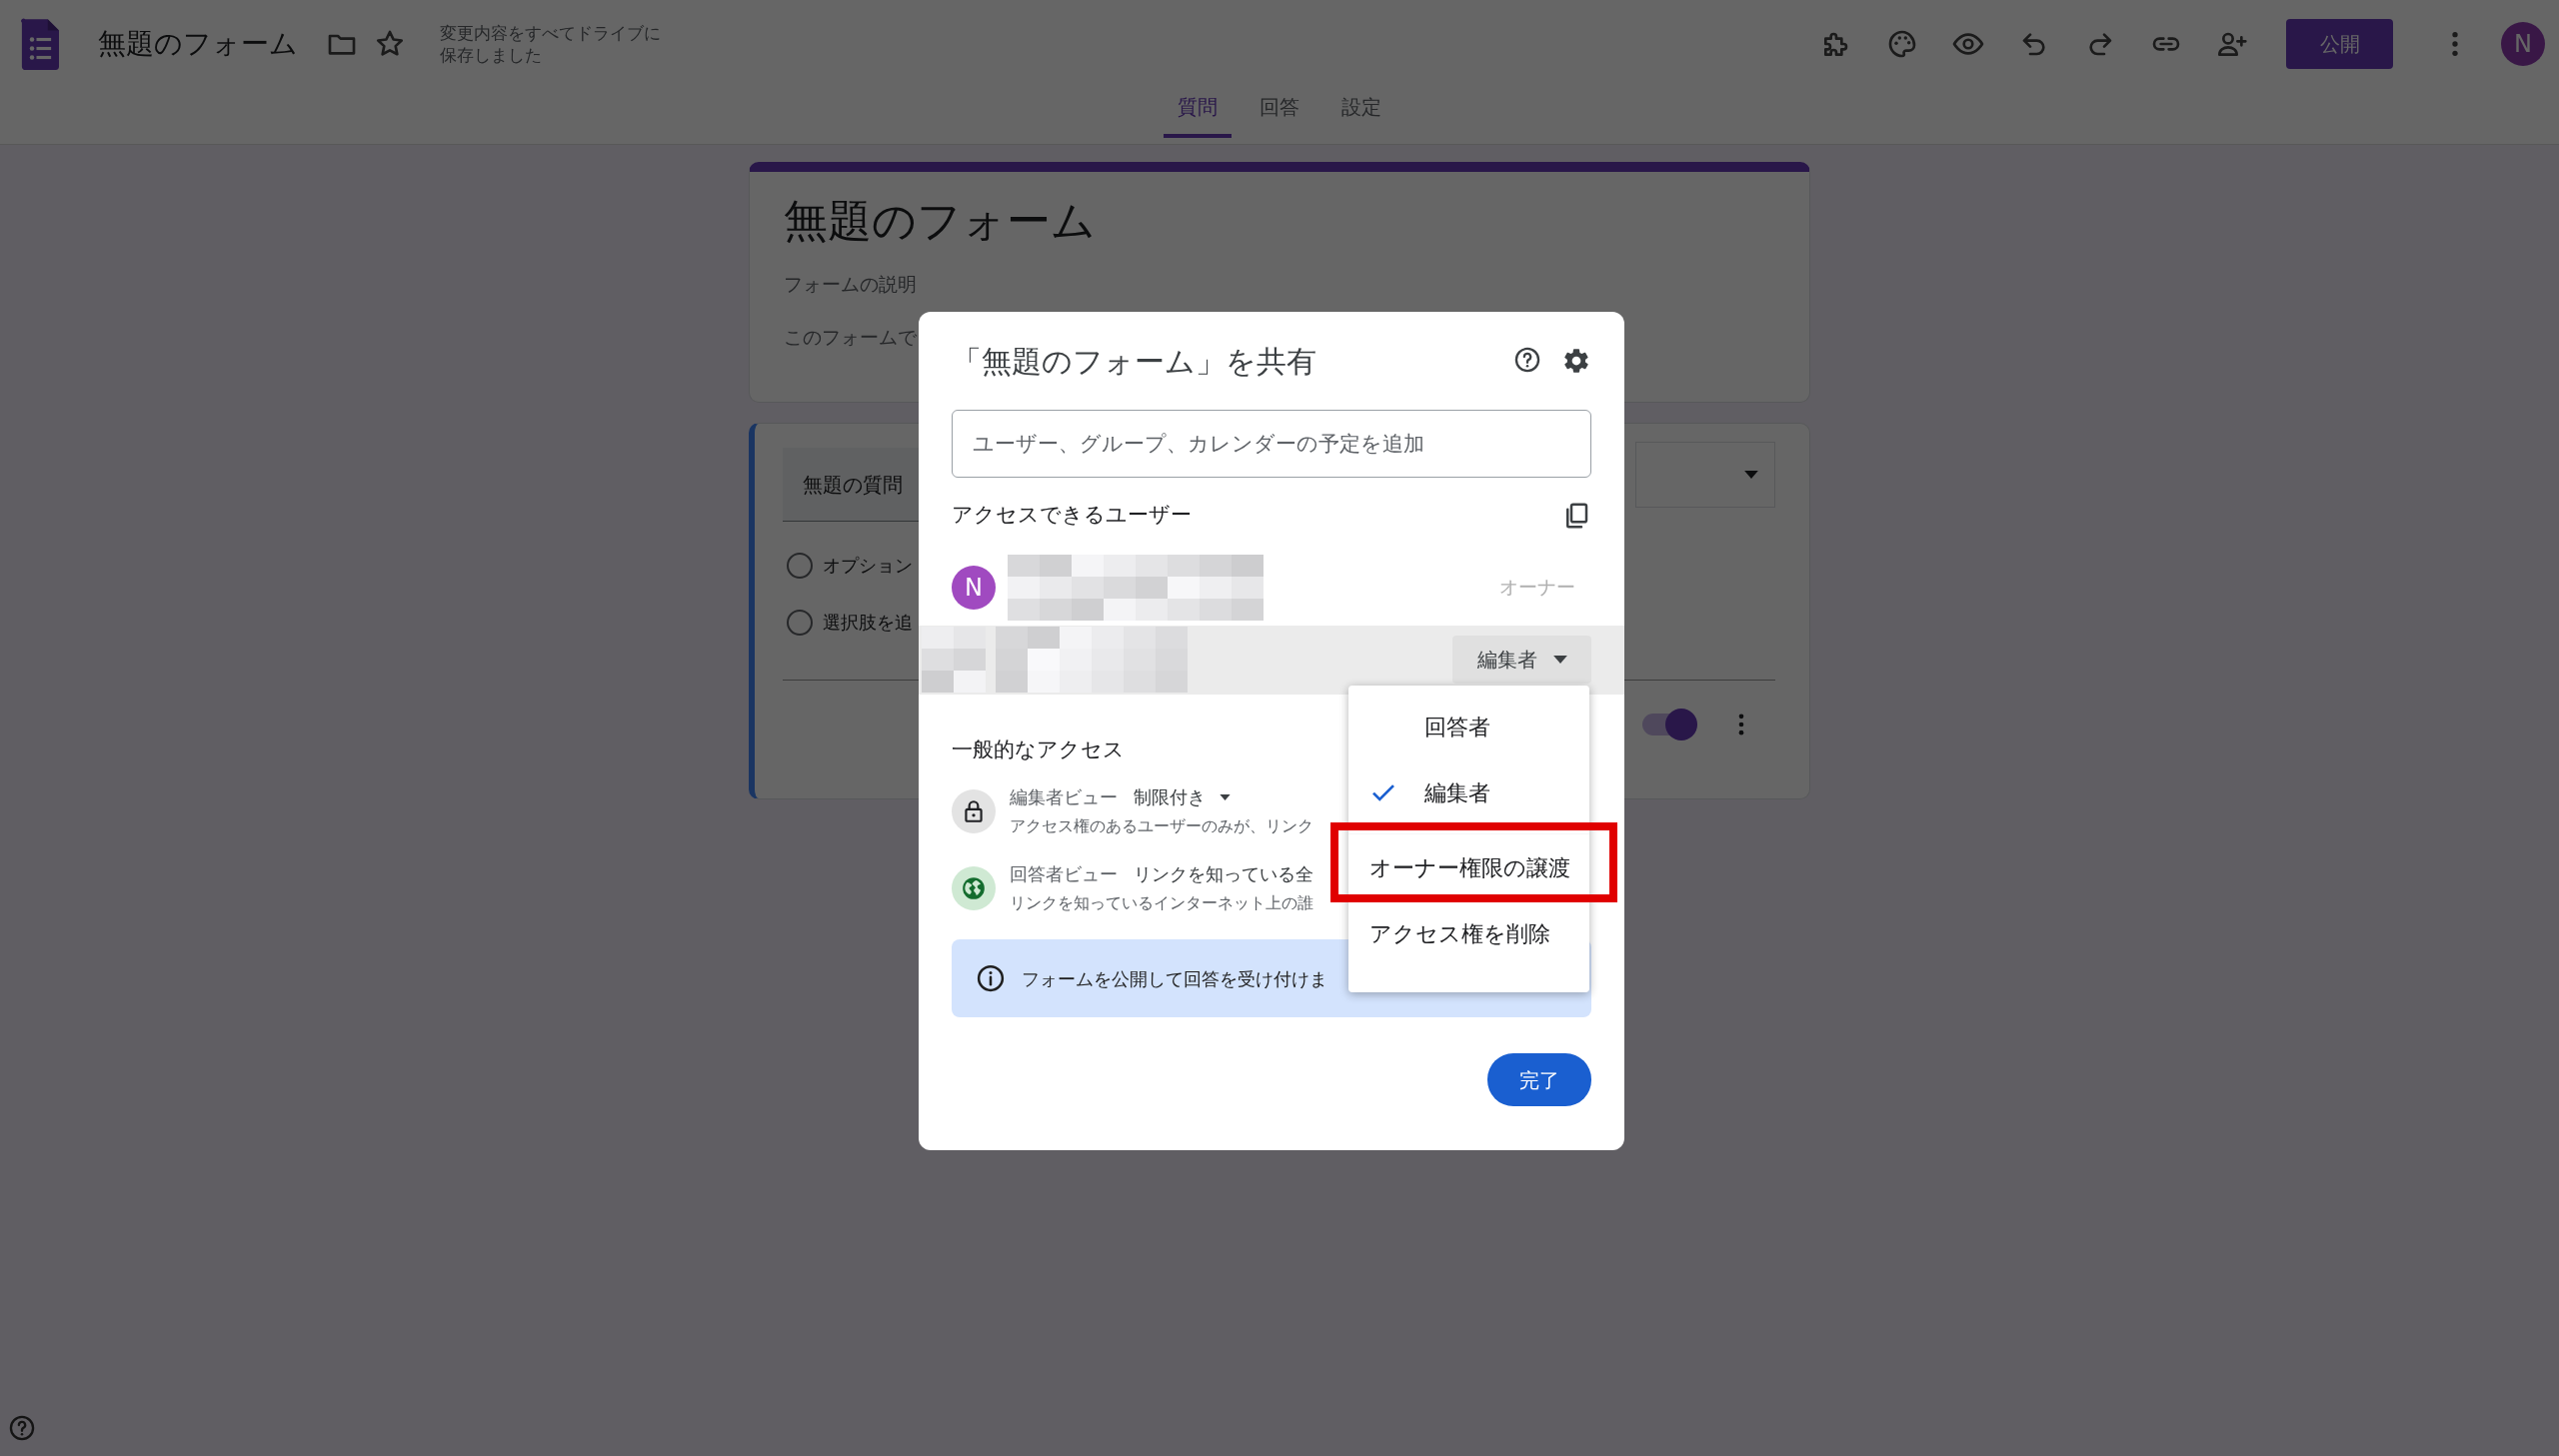 This screenshot has height=1456, width=2559. I want to click on role-dropdown: 編集者, so click(1521, 660).